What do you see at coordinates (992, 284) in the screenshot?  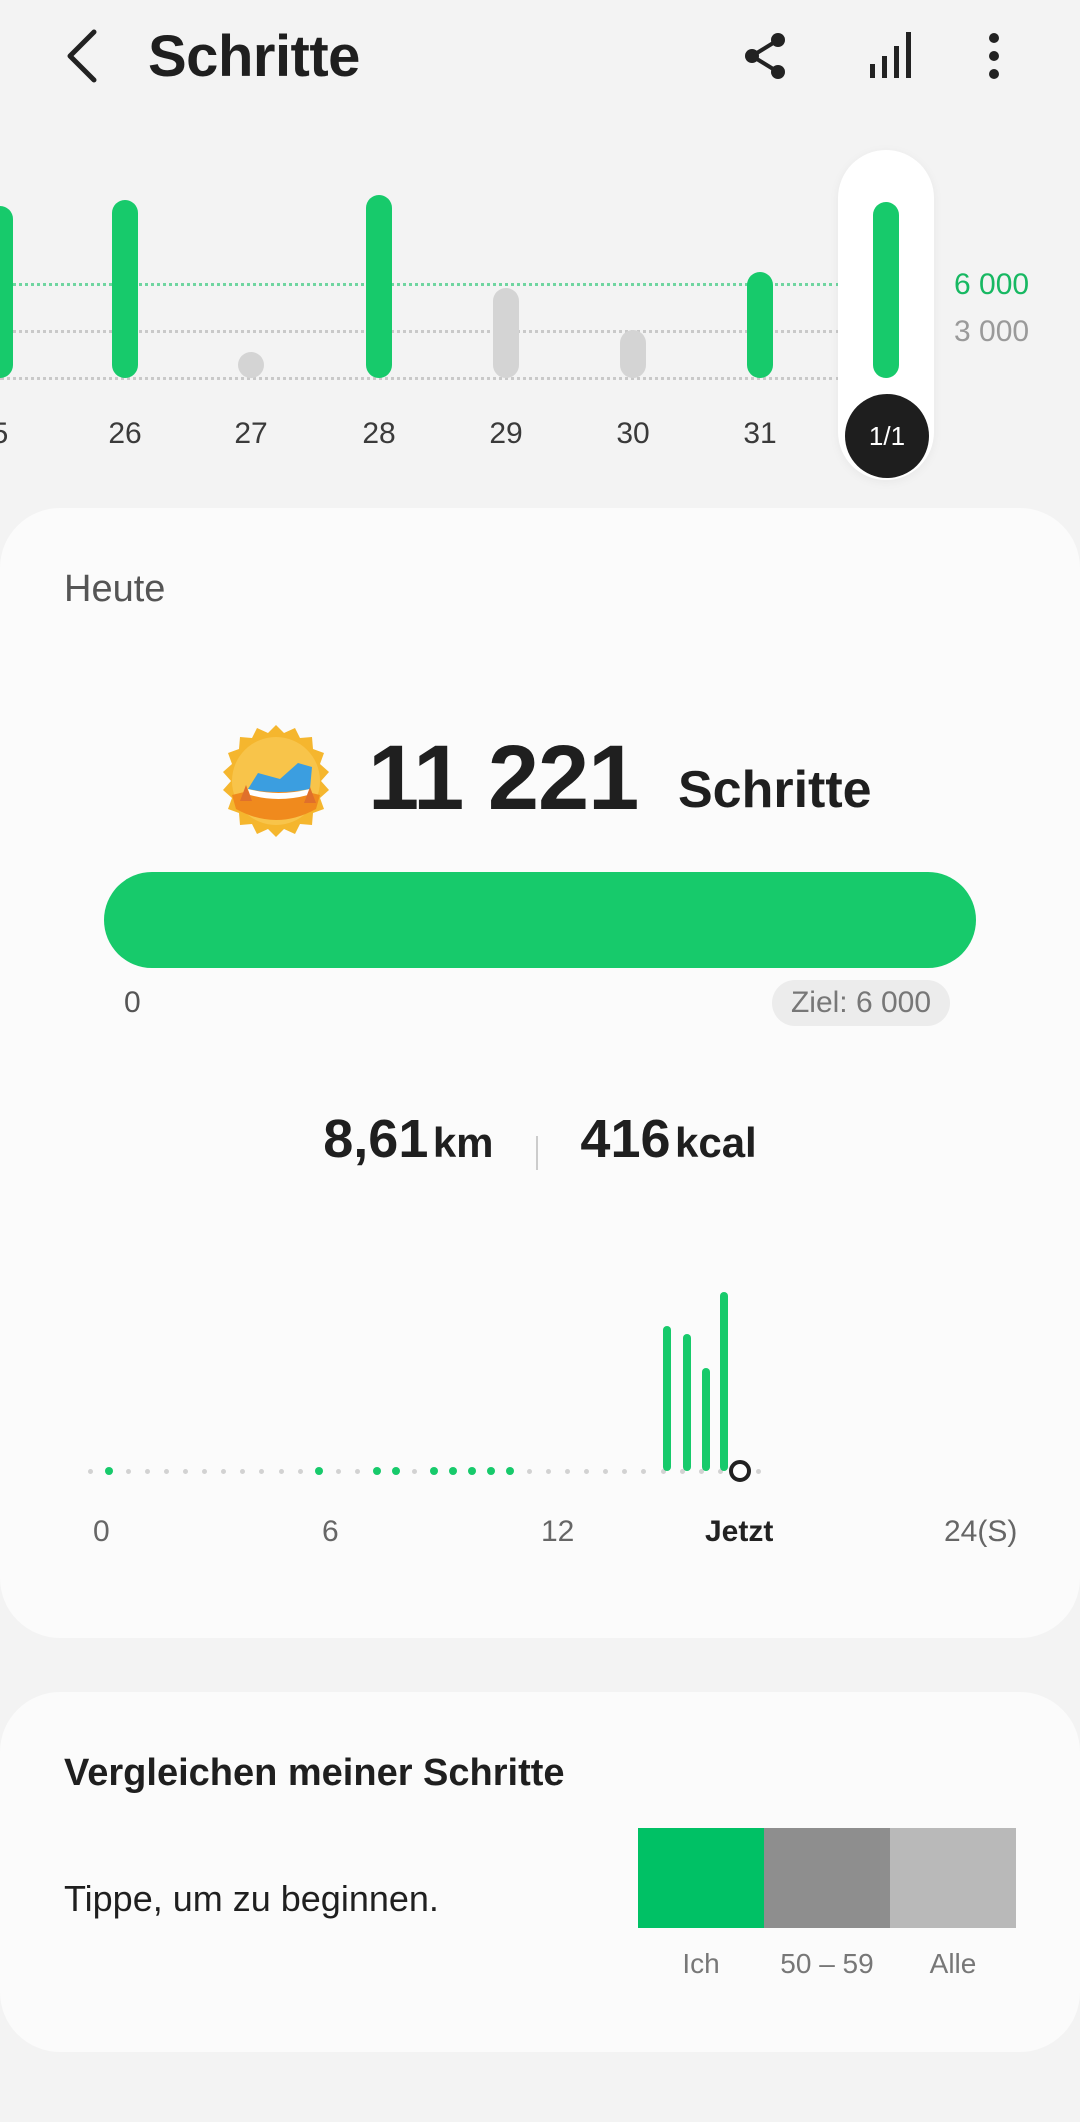 I see `goal-line-label-green: 6 000` at bounding box center [992, 284].